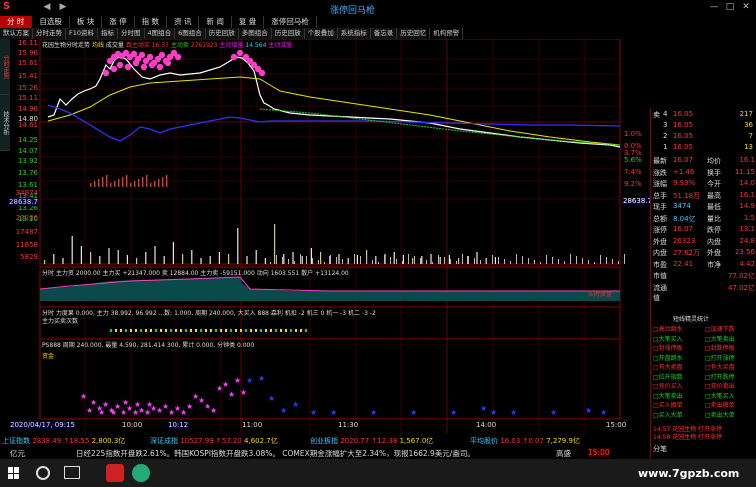 The width and height of the screenshot is (756, 487). Describe the element at coordinates (704, 241) in the screenshot. I see `stat-row: 外盘 26323 内盘 24.8` at that location.